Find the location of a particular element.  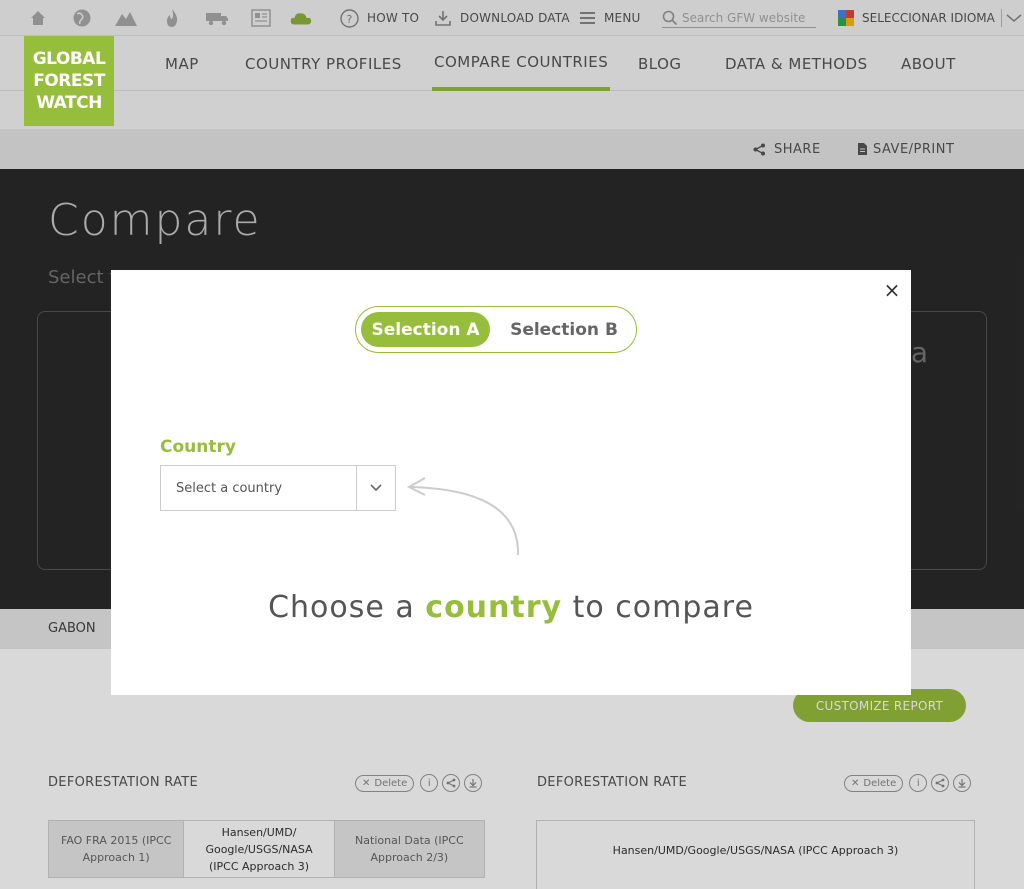

country-select: Select a country is located at coordinates (278, 488).